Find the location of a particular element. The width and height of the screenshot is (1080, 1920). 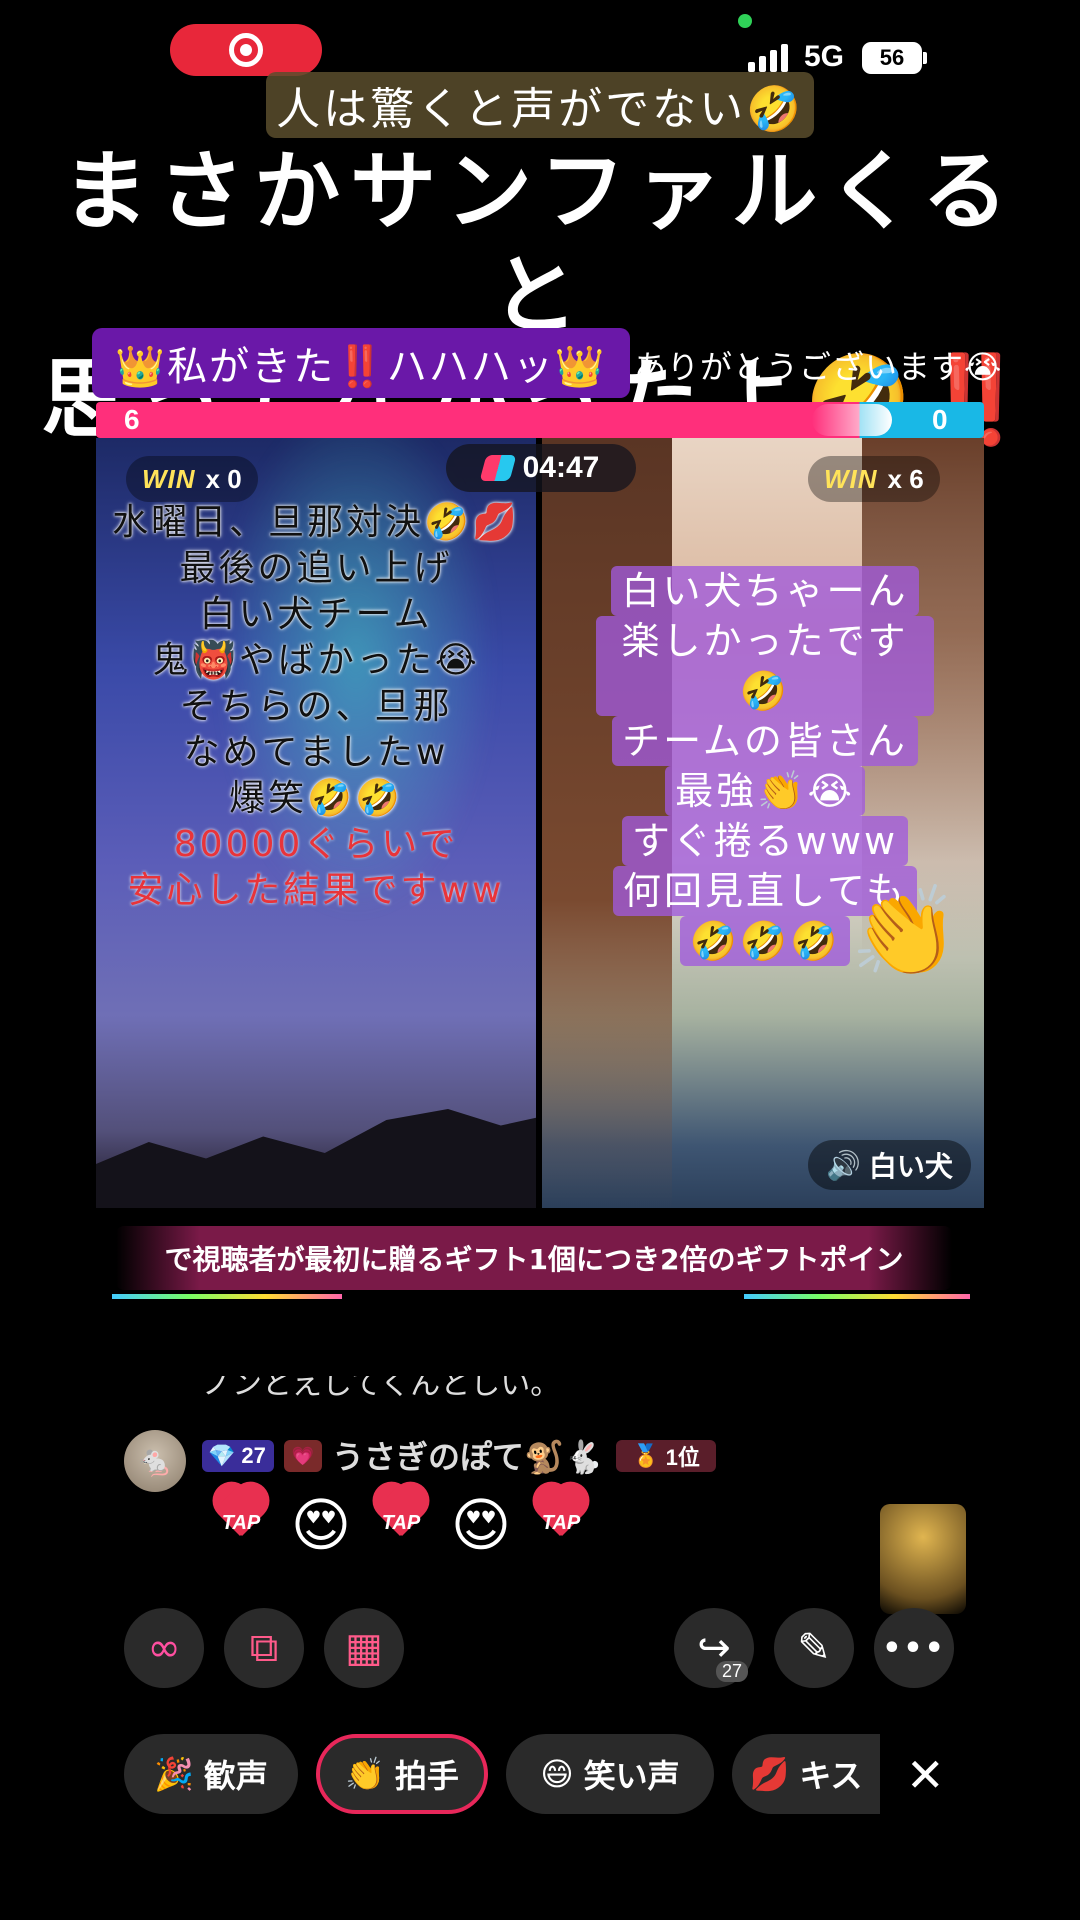

score-left: 6 is located at coordinates (132, 419).